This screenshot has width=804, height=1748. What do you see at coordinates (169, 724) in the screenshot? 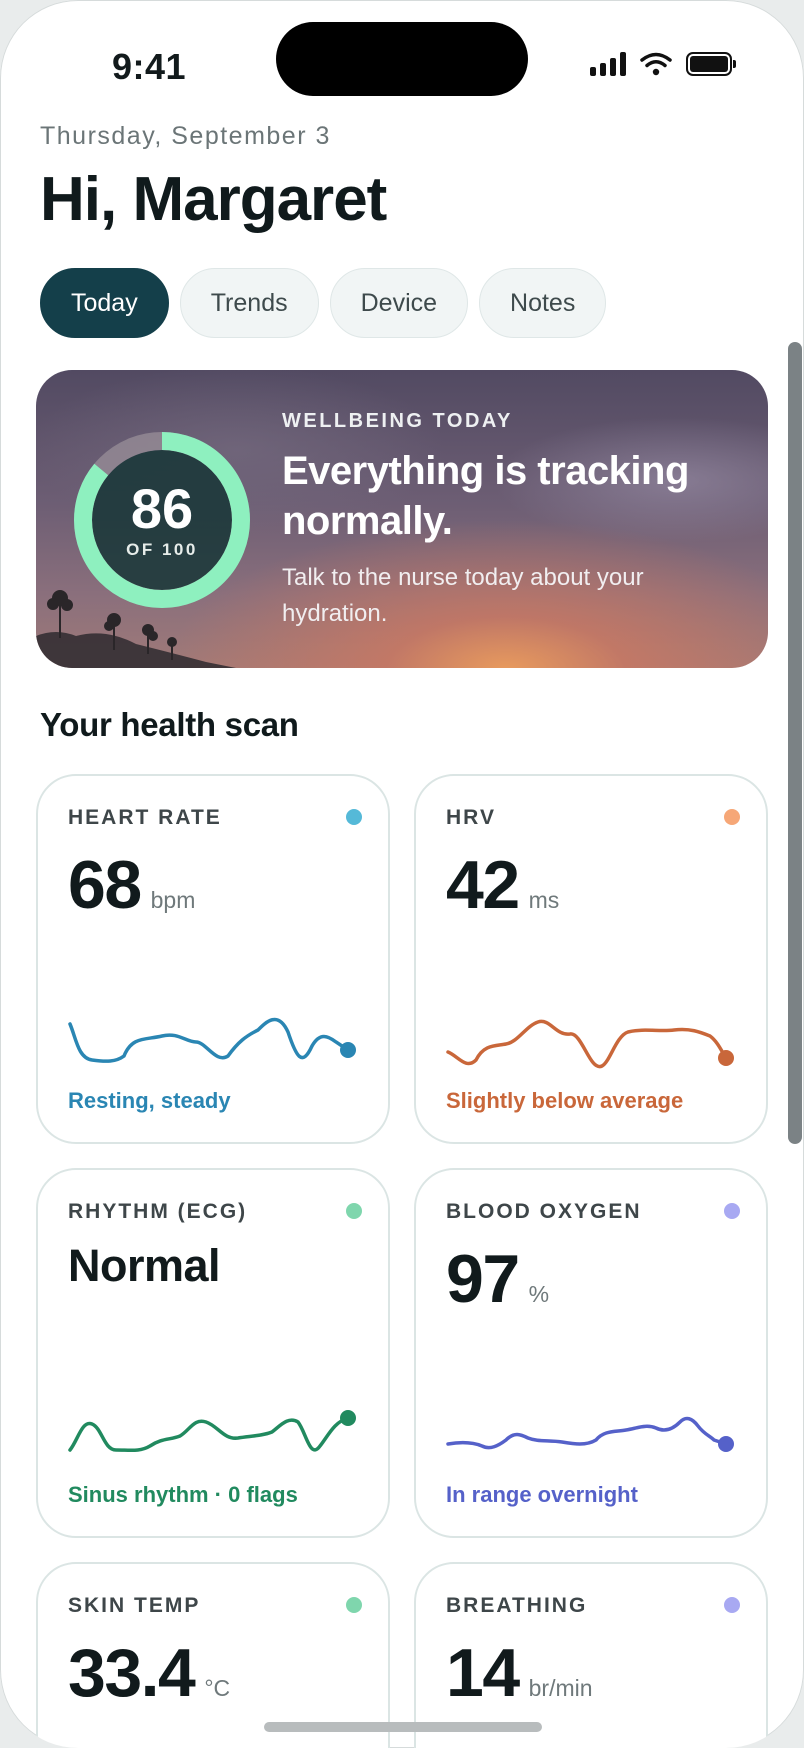
I see `section-title: Your health scan` at bounding box center [169, 724].